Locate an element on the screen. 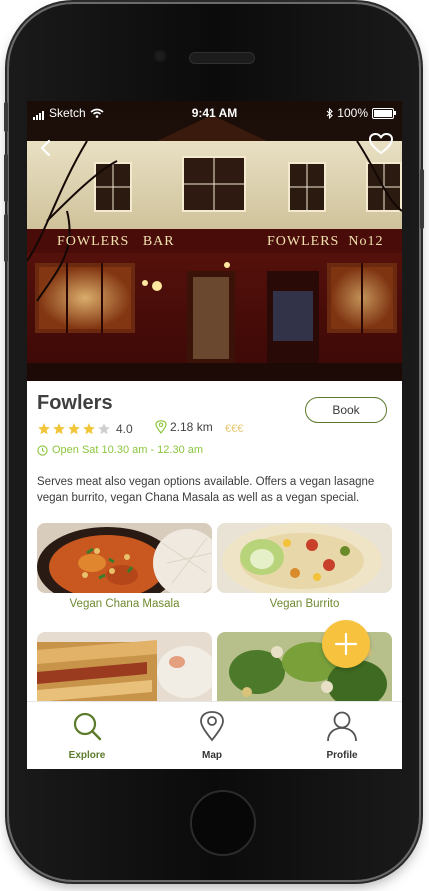 The image size is (429, 891). distance: 2.18 km is located at coordinates (184, 427).